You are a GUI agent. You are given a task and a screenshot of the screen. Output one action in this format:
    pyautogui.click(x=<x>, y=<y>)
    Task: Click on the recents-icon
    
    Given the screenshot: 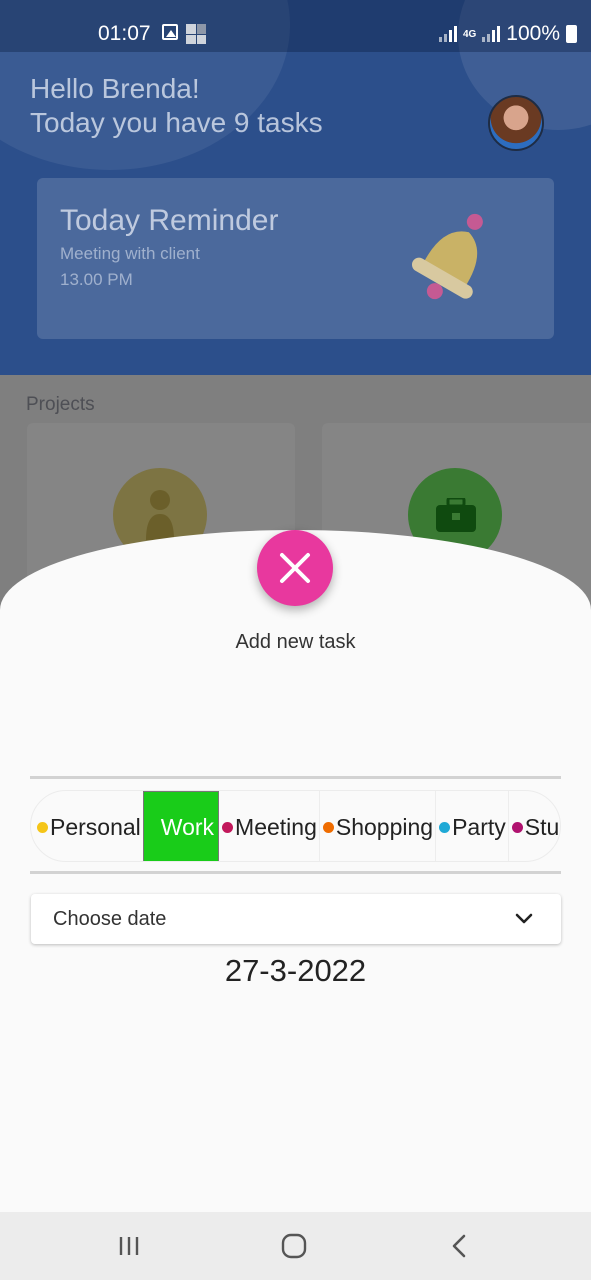 What is the action you would take?
    pyautogui.click(x=129, y=1246)
    